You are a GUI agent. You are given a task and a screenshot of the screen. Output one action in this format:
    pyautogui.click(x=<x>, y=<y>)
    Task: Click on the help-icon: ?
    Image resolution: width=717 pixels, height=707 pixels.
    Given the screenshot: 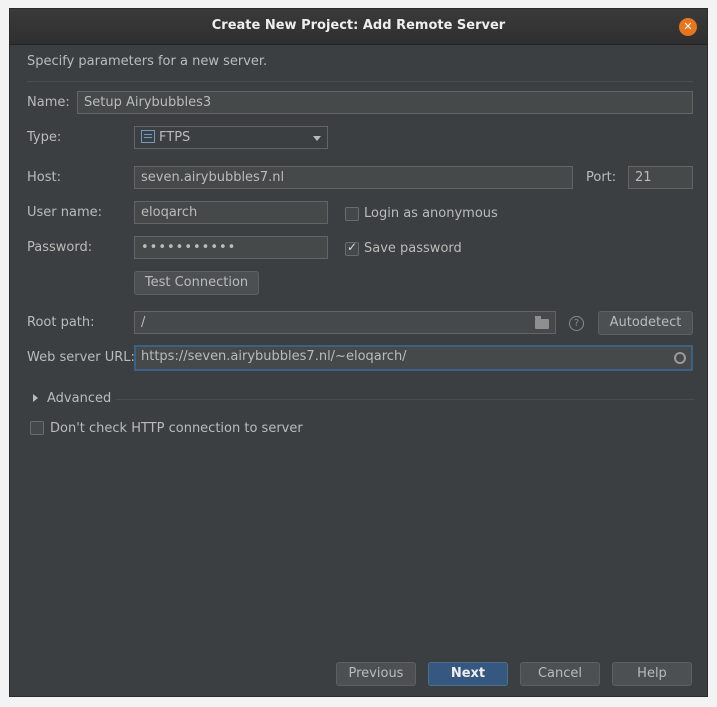 What is the action you would take?
    pyautogui.click(x=576, y=323)
    